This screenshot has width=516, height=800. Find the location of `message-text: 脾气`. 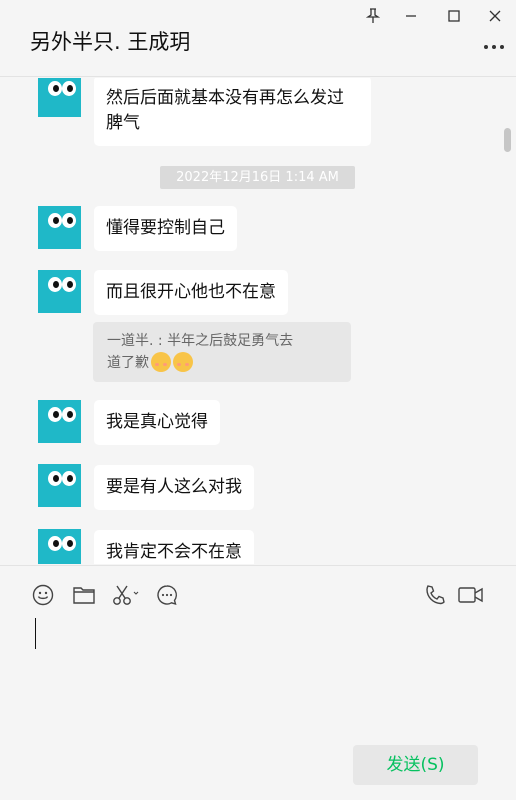

message-text: 脾气 is located at coordinates (123, 123).